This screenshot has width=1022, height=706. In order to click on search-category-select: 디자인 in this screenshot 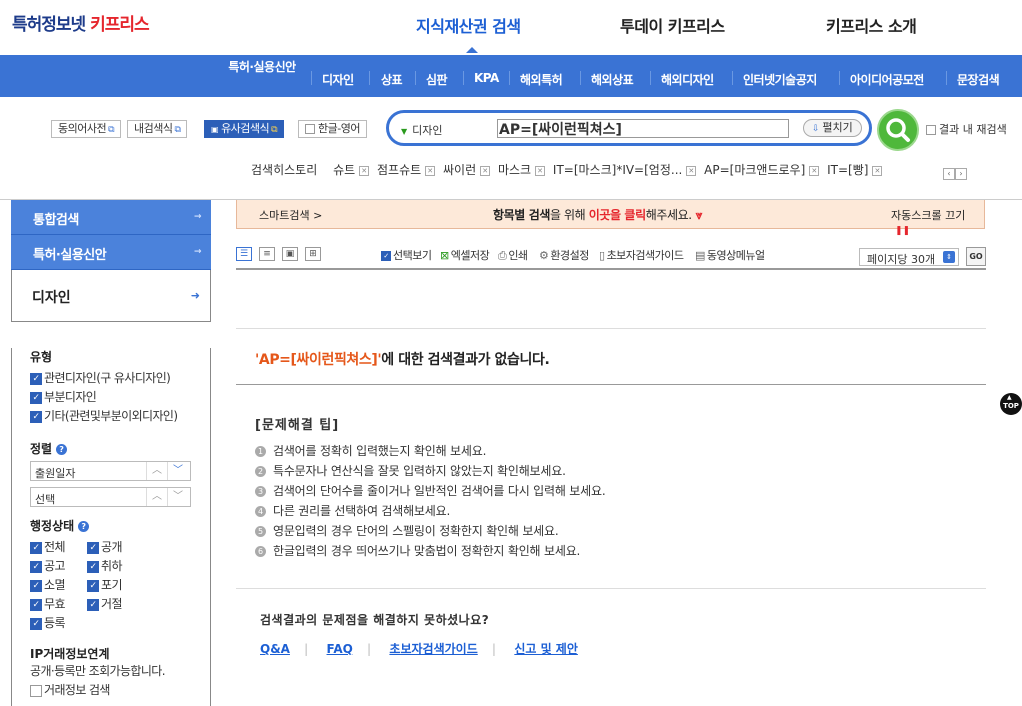, I will do `click(421, 130)`.